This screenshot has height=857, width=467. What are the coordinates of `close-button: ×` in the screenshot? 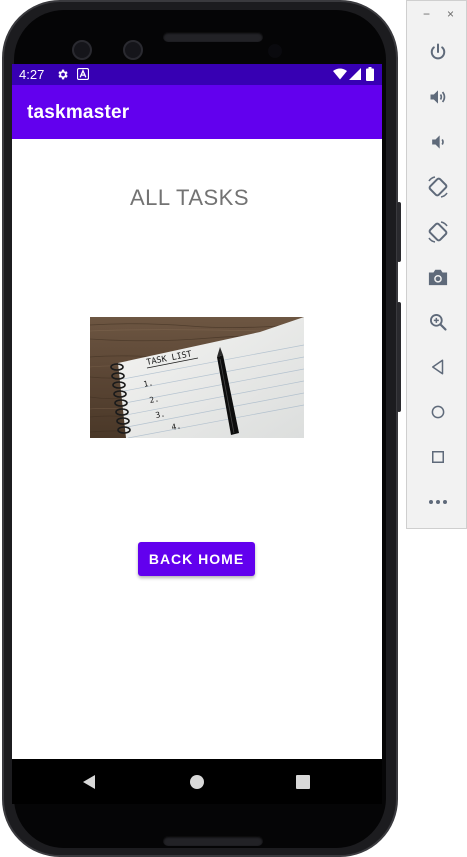 It's located at (450, 14).